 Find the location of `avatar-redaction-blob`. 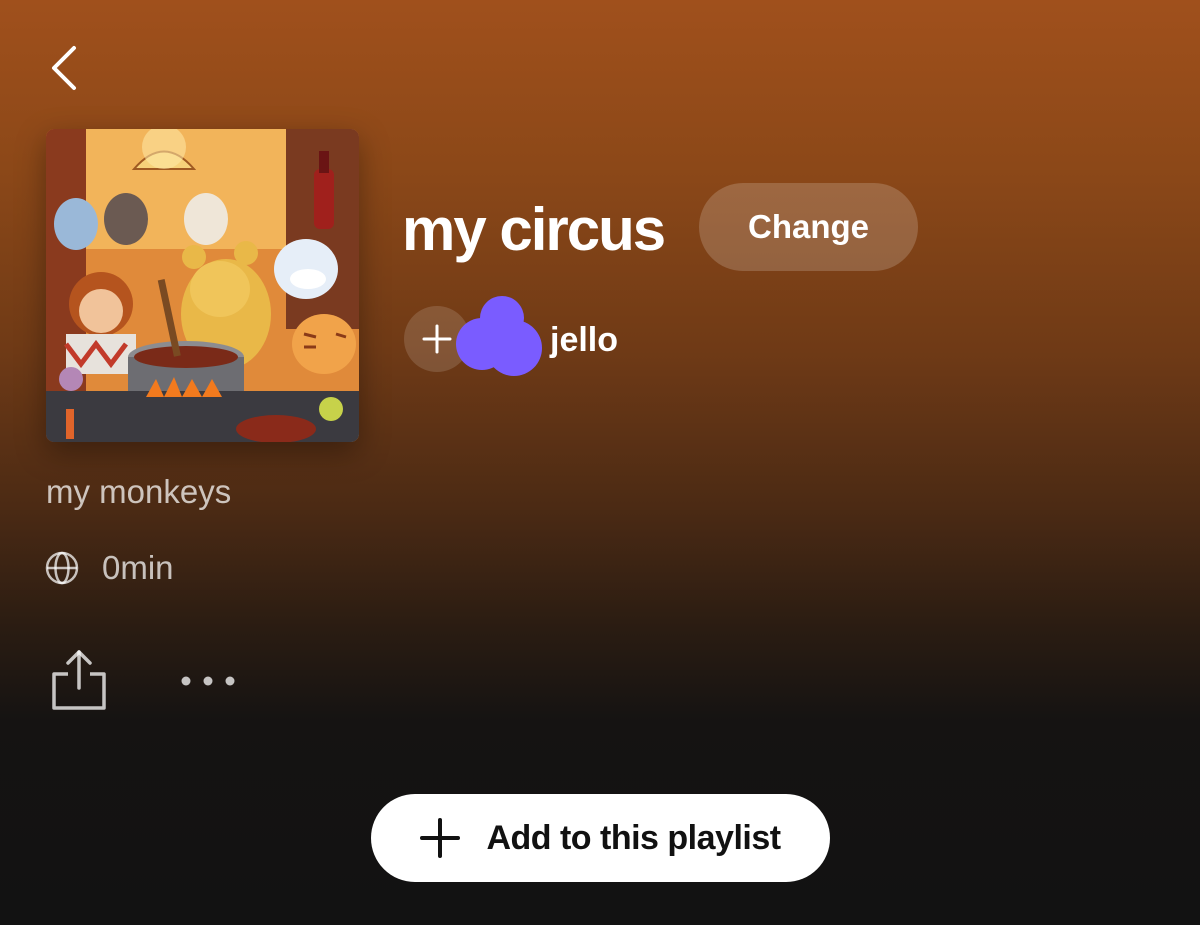

avatar-redaction-blob is located at coordinates (499, 336).